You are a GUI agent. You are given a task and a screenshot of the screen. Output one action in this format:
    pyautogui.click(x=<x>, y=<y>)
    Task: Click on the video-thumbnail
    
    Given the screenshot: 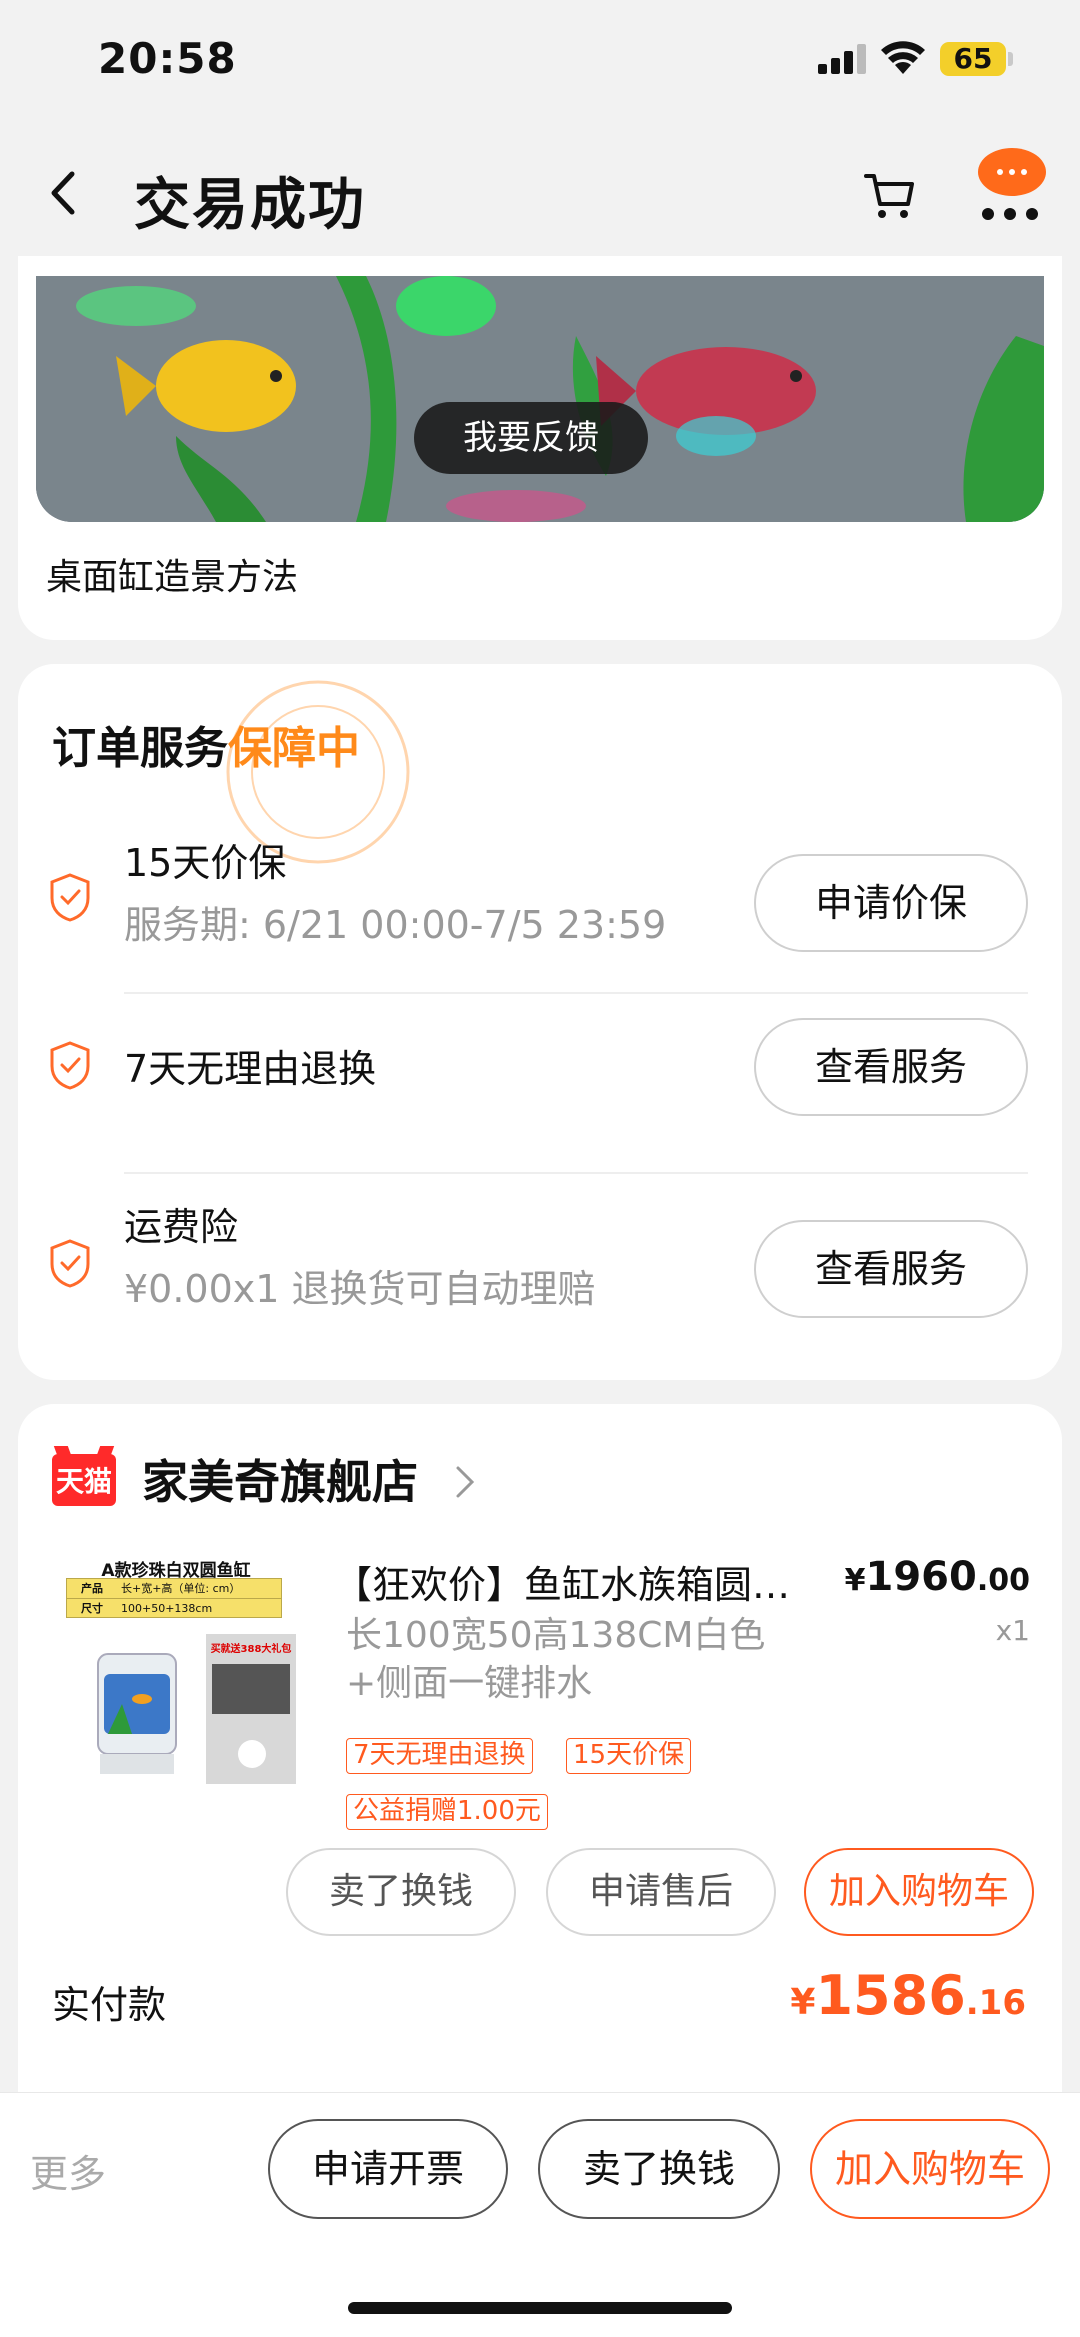 What is the action you would take?
    pyautogui.click(x=540, y=399)
    